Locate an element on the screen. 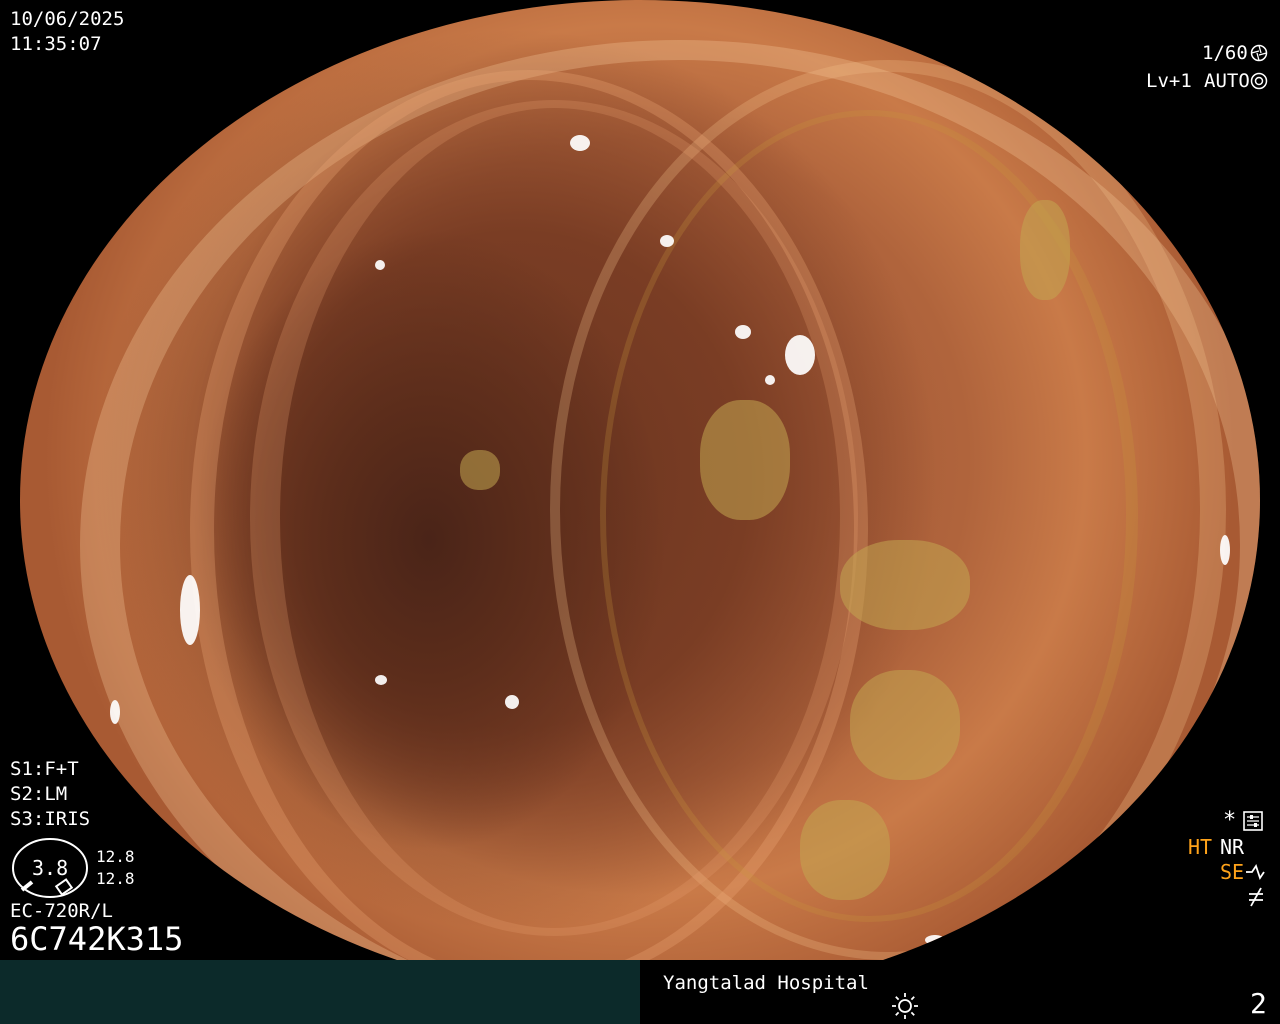 Image resolution: width=1280 pixels, height=1024 pixels. footer-right-panel: Yangtalad Hospital 2 is located at coordinates (960, 992).